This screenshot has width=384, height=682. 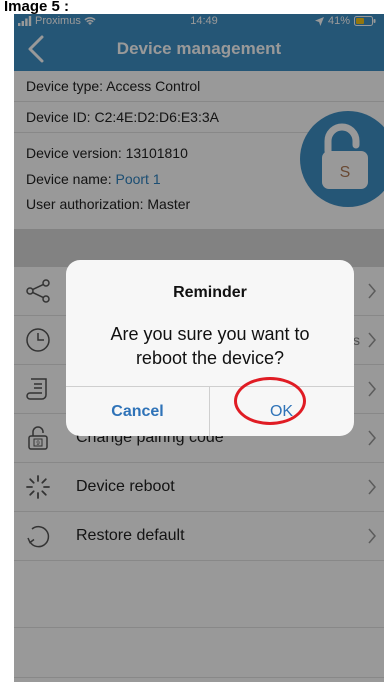 What do you see at coordinates (270, 401) in the screenshot?
I see `highlight-annotation` at bounding box center [270, 401].